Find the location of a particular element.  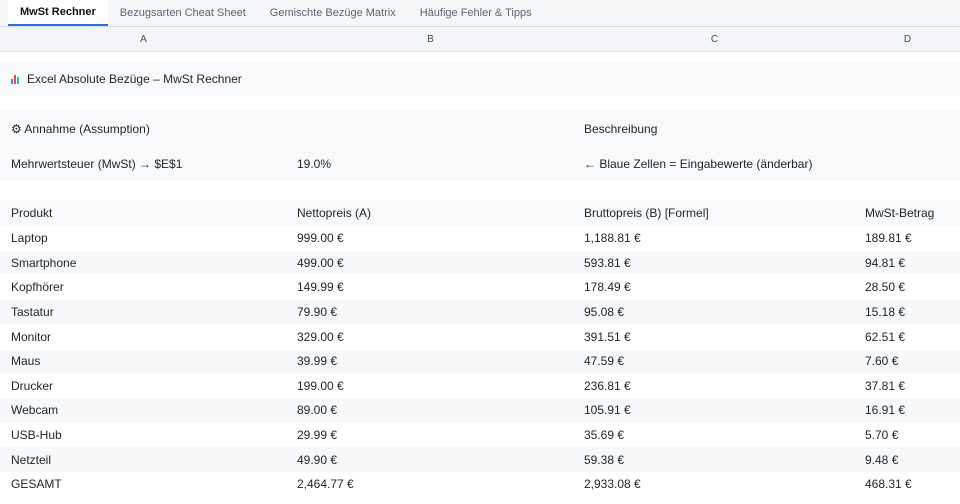

product-cell: Smartphone is located at coordinates (143, 263).